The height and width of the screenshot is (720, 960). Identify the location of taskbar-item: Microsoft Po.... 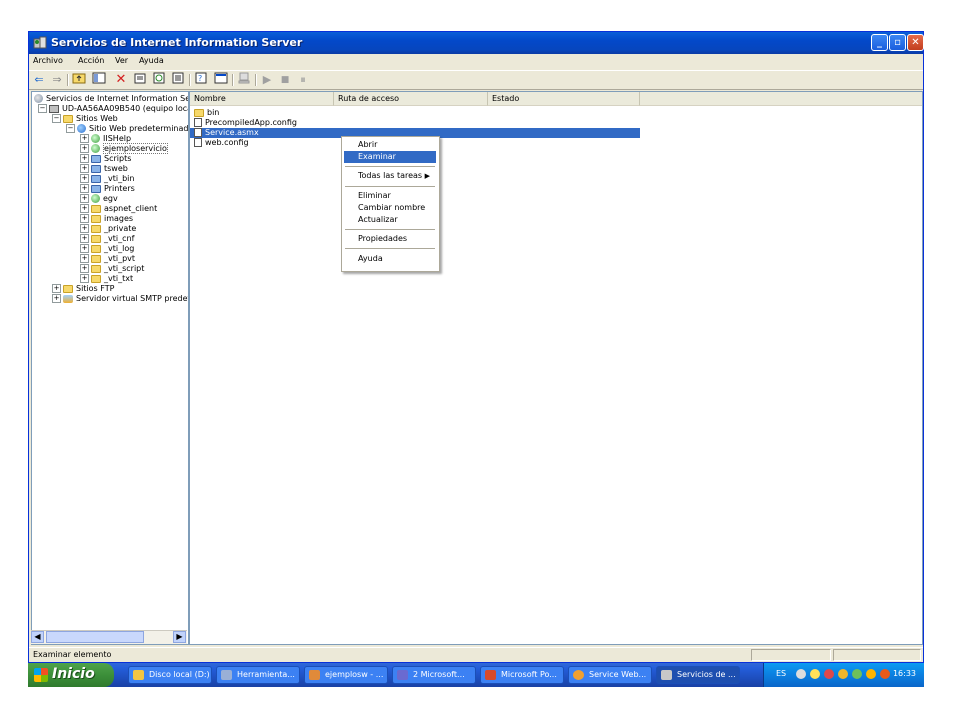
(522, 675).